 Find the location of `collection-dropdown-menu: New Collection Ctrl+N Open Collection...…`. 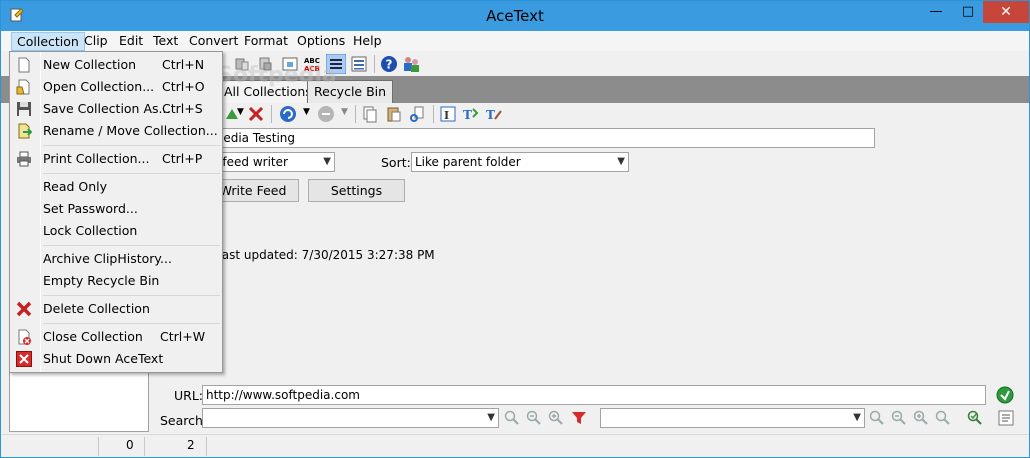

collection-dropdown-menu: New Collection Ctrl+N Open Collection...… is located at coordinates (116, 212).